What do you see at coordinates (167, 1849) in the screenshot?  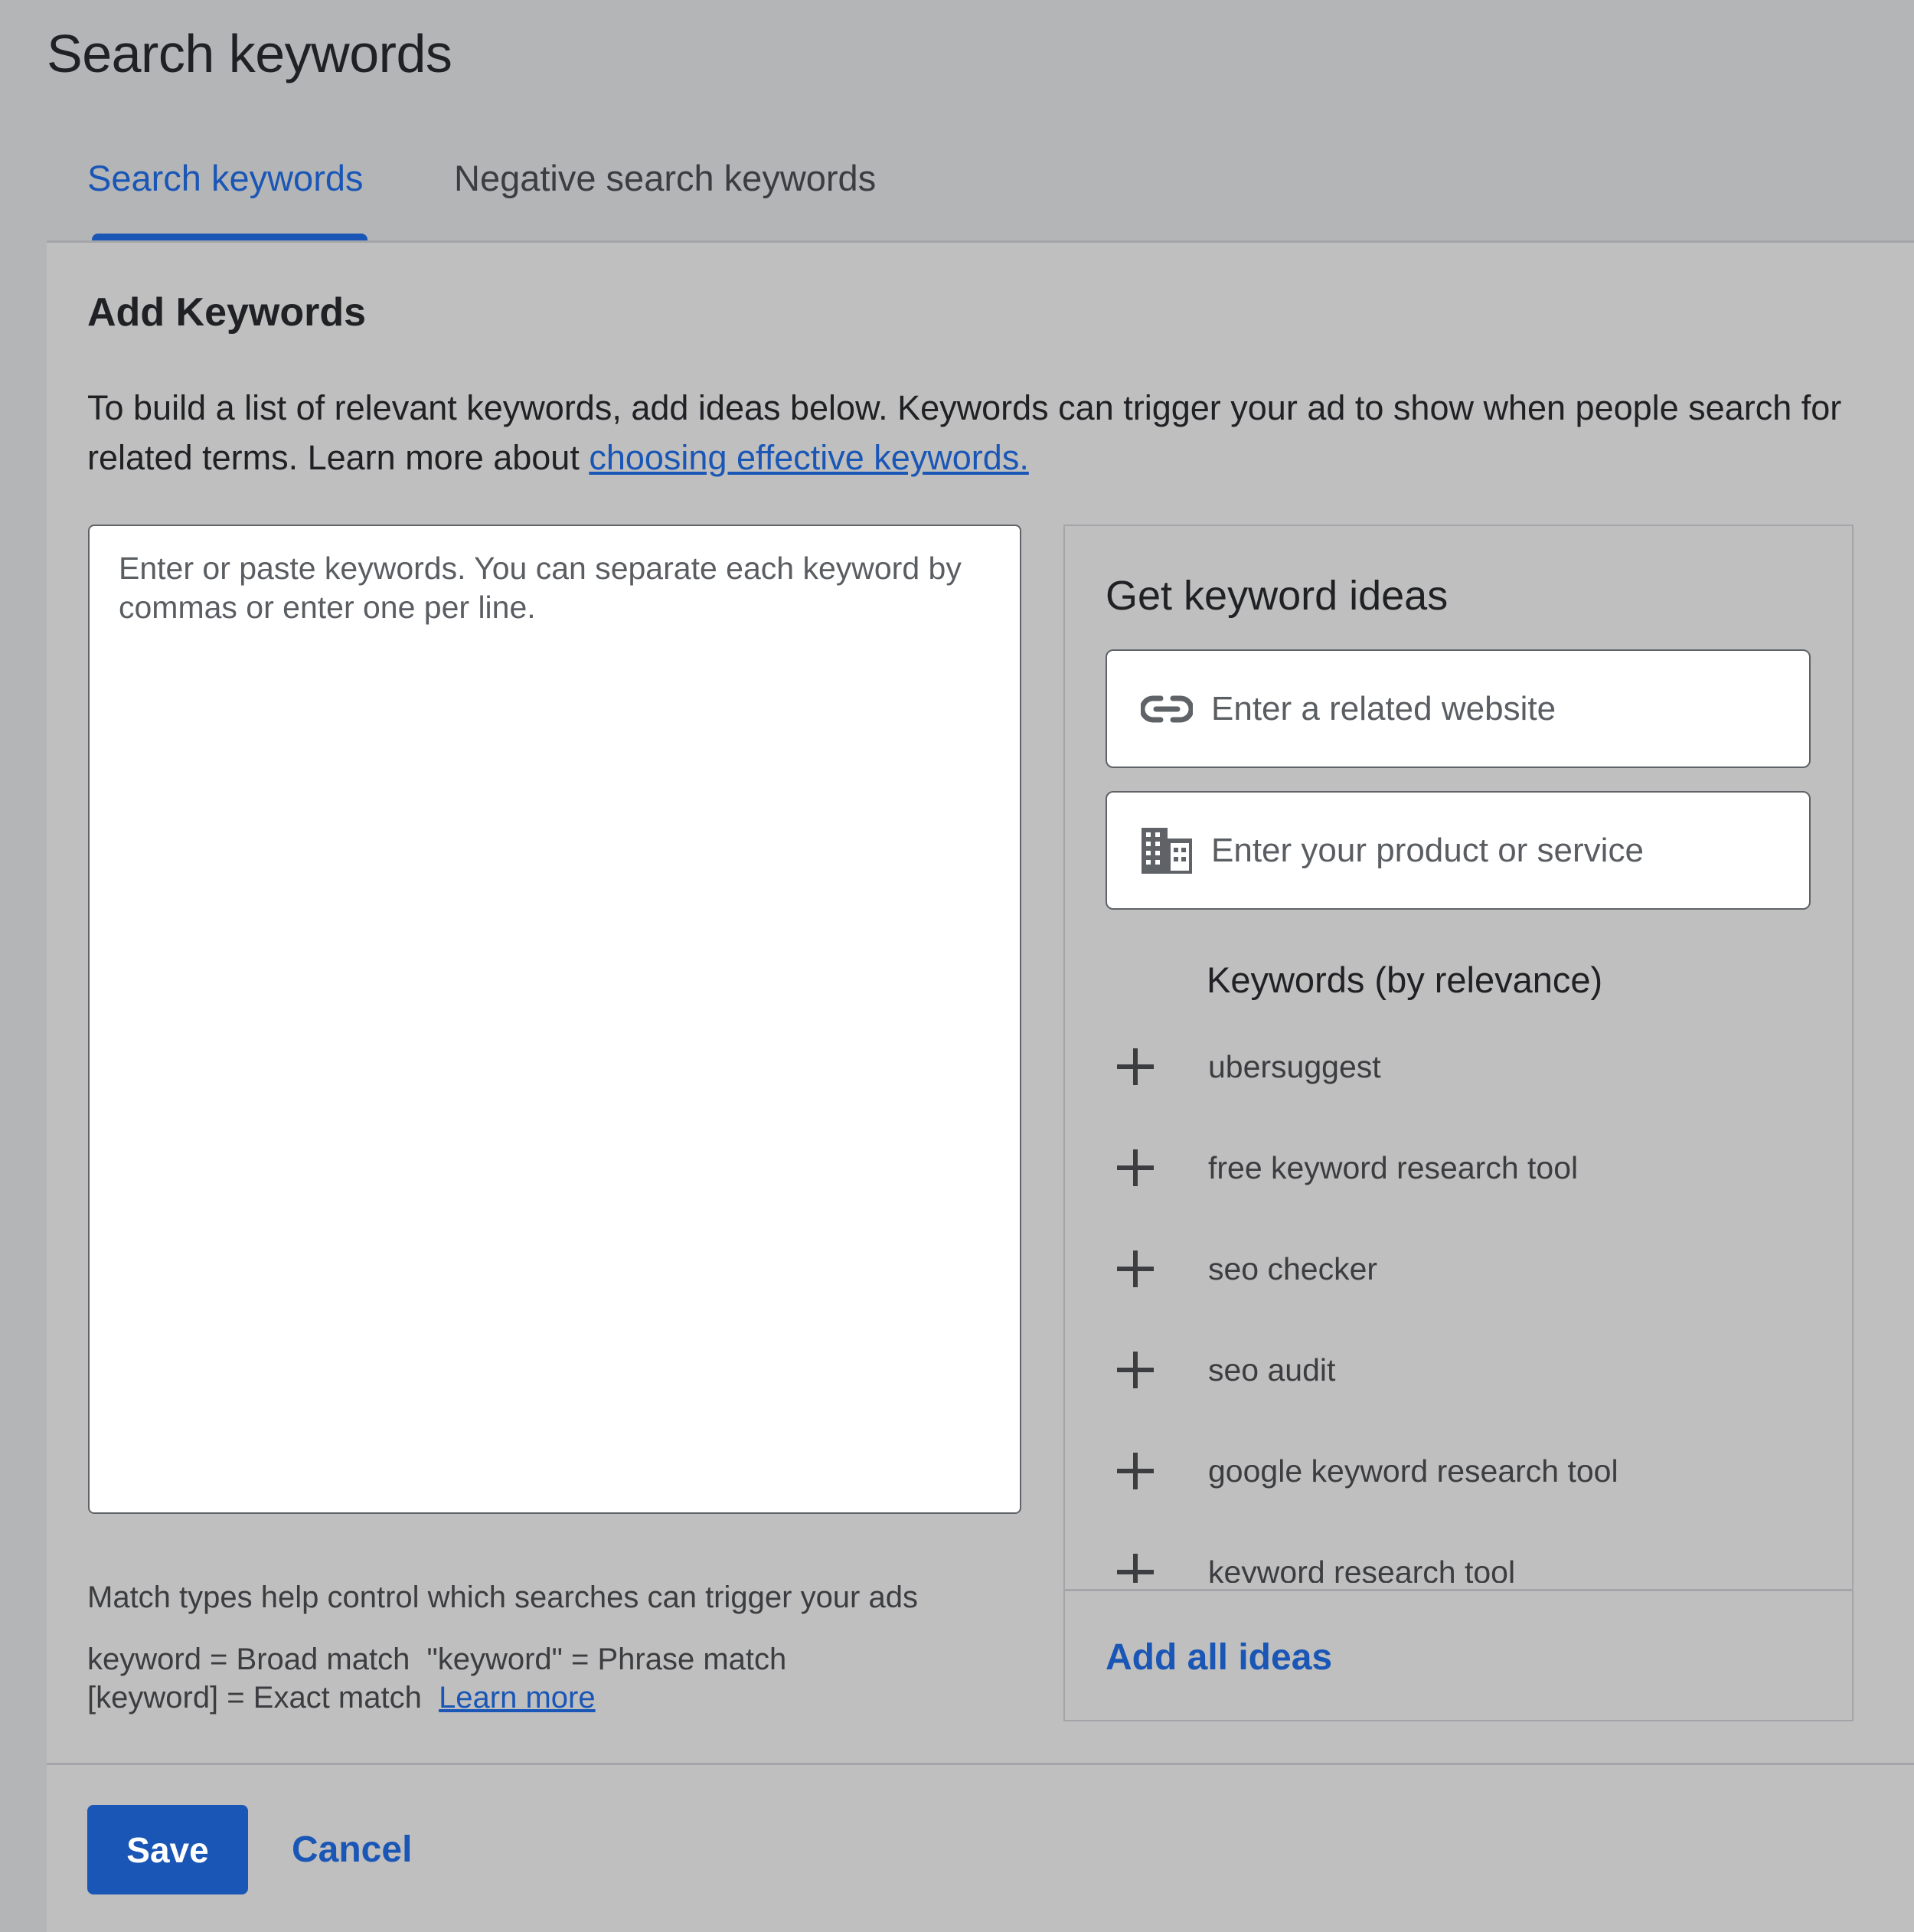 I see `save-button: Save` at bounding box center [167, 1849].